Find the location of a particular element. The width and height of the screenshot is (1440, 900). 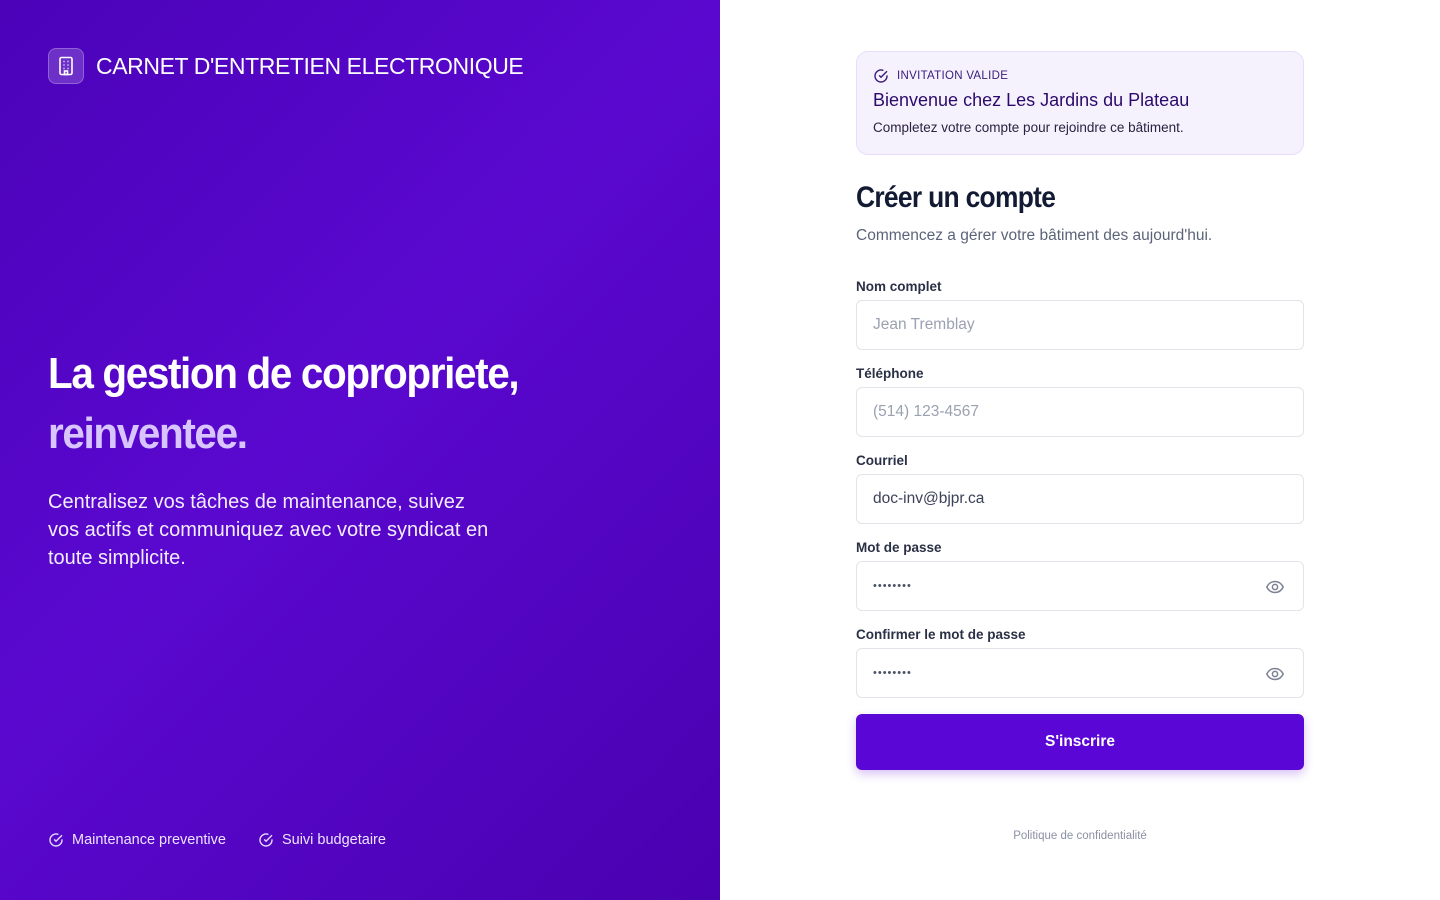

confirm-password-field-group: Confirmer le mot de passe is located at coordinates (1080, 662).